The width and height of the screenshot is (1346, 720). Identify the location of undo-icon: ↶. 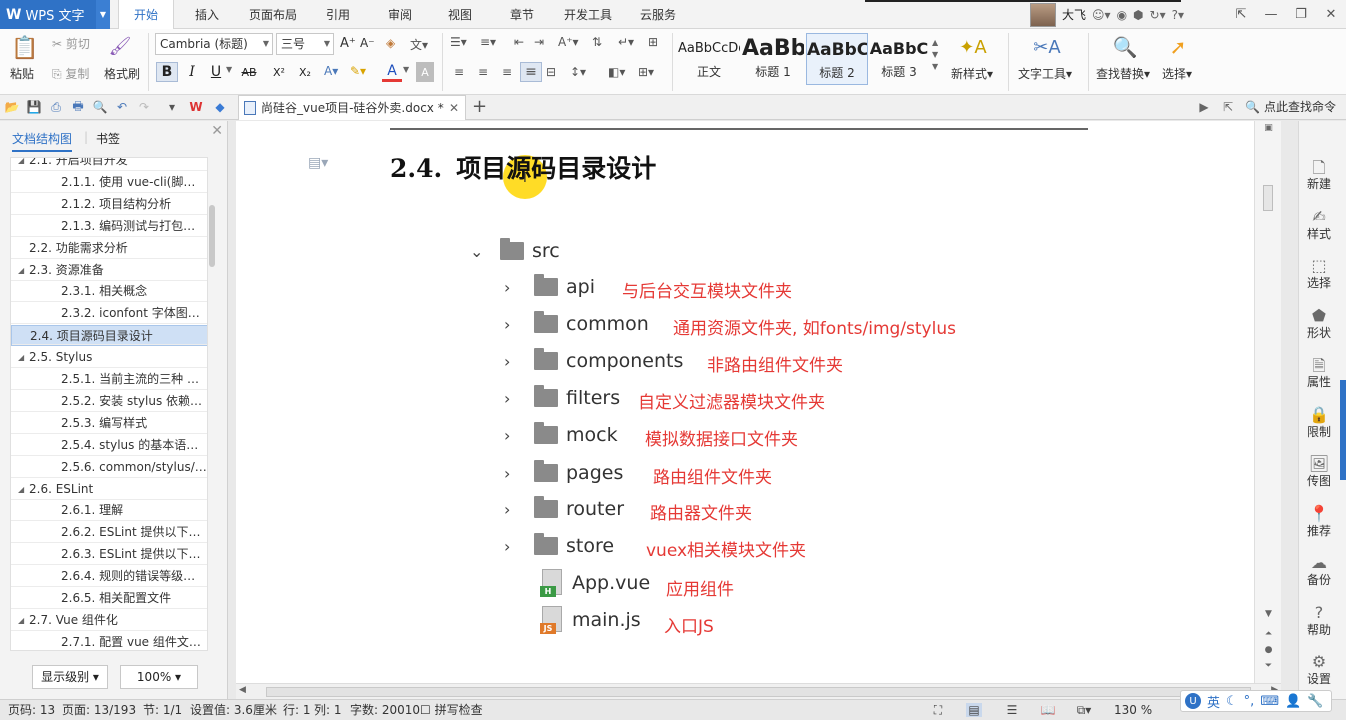
(122, 107).